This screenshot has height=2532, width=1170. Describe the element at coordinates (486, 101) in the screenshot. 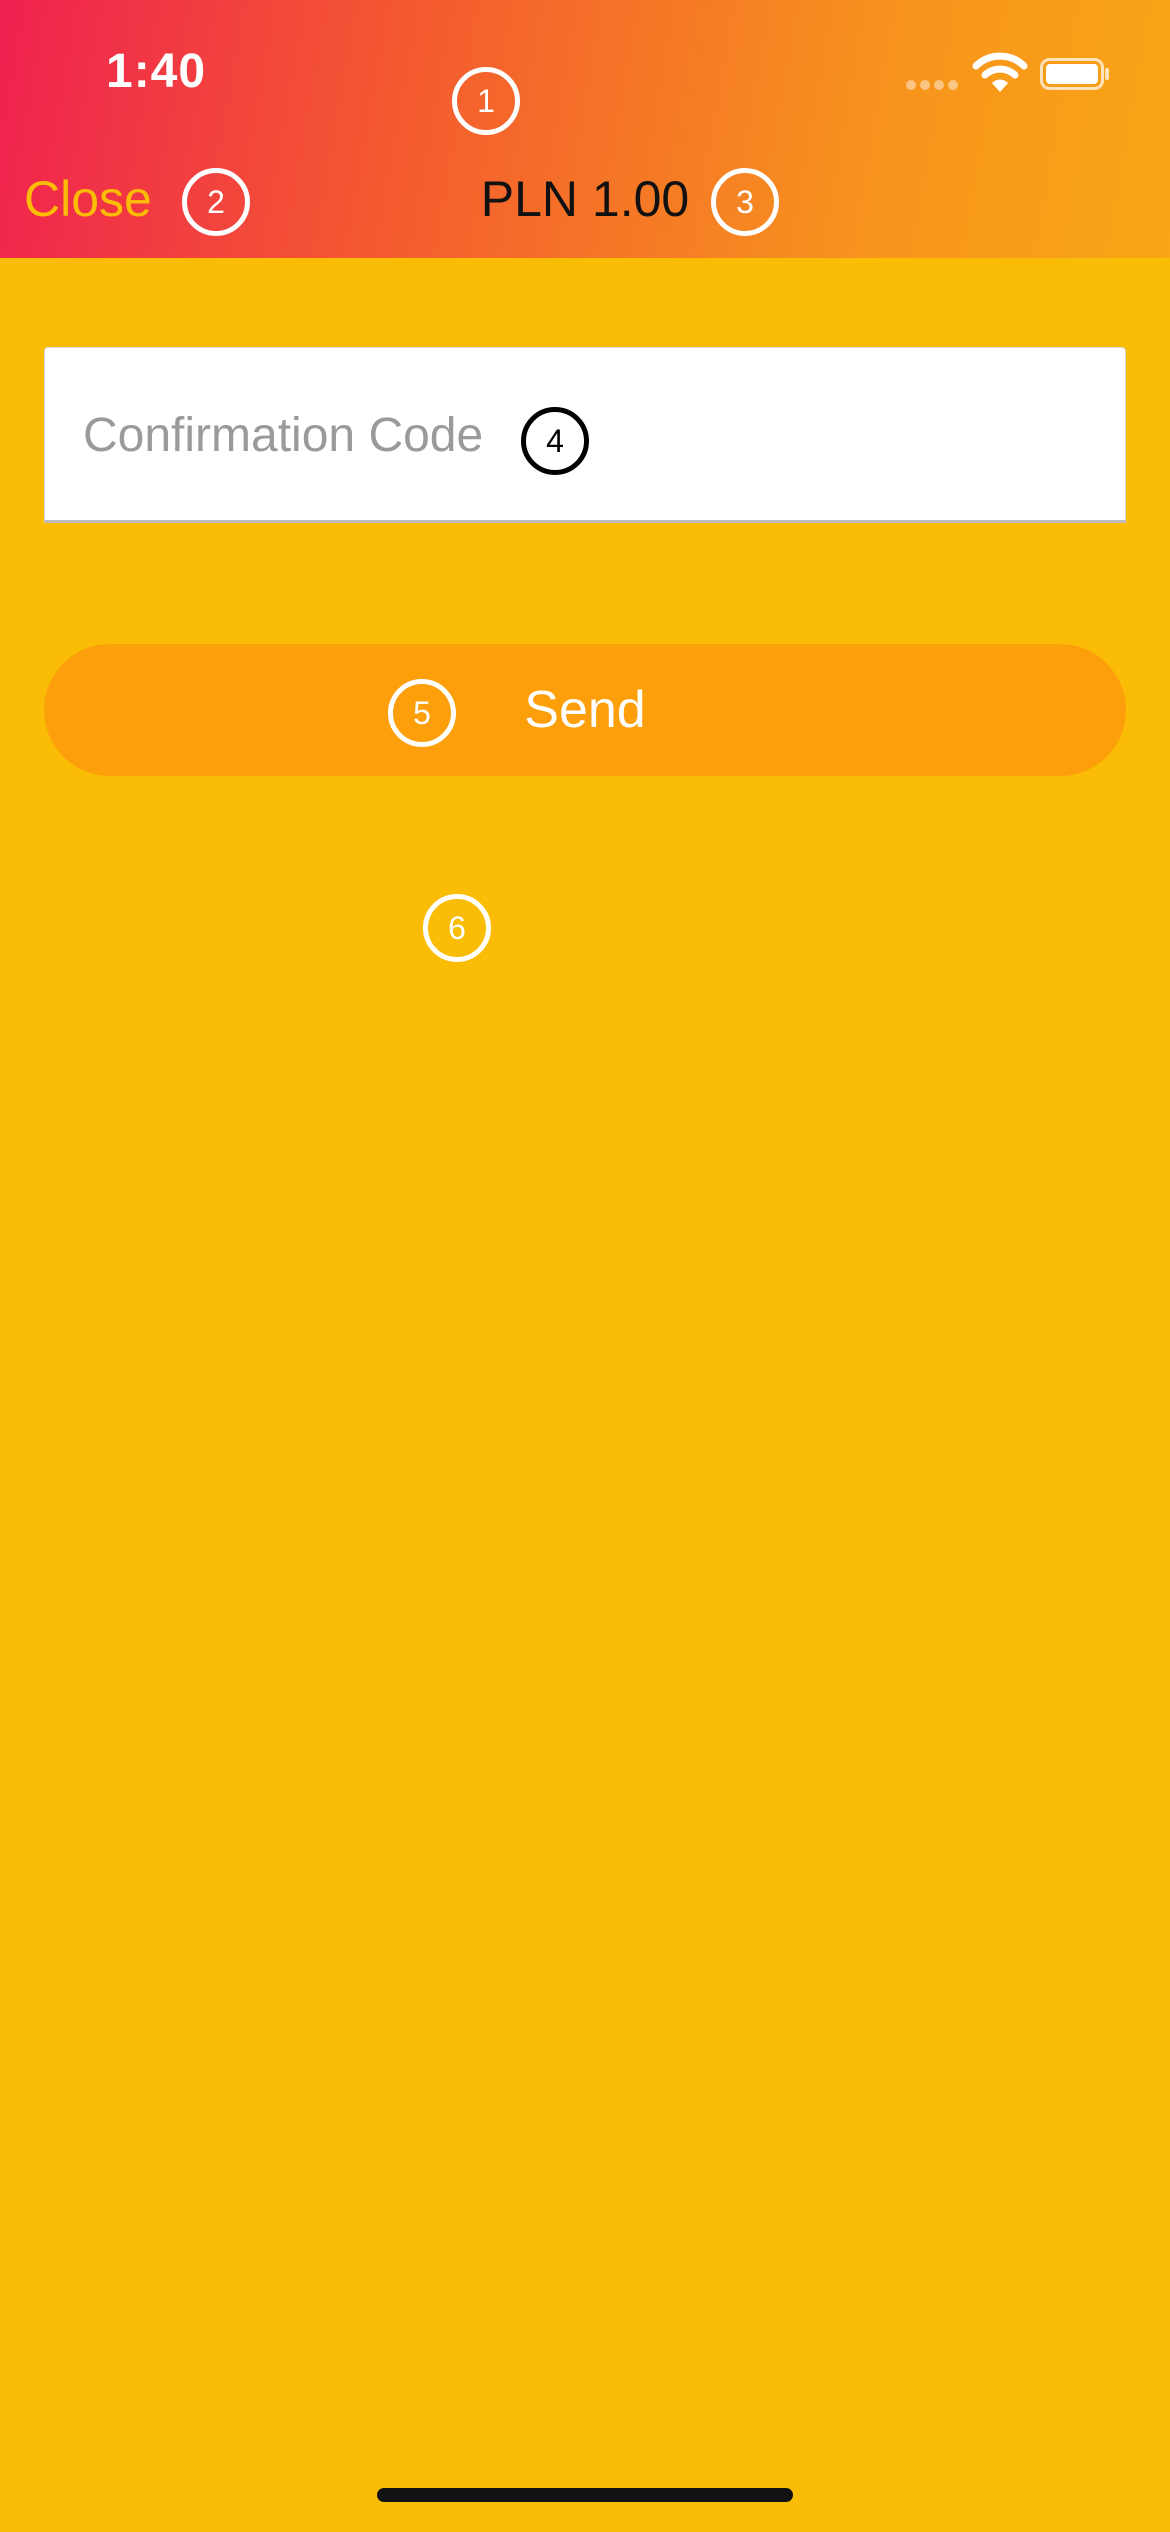

I see `annotation-marker-1: 1` at that location.